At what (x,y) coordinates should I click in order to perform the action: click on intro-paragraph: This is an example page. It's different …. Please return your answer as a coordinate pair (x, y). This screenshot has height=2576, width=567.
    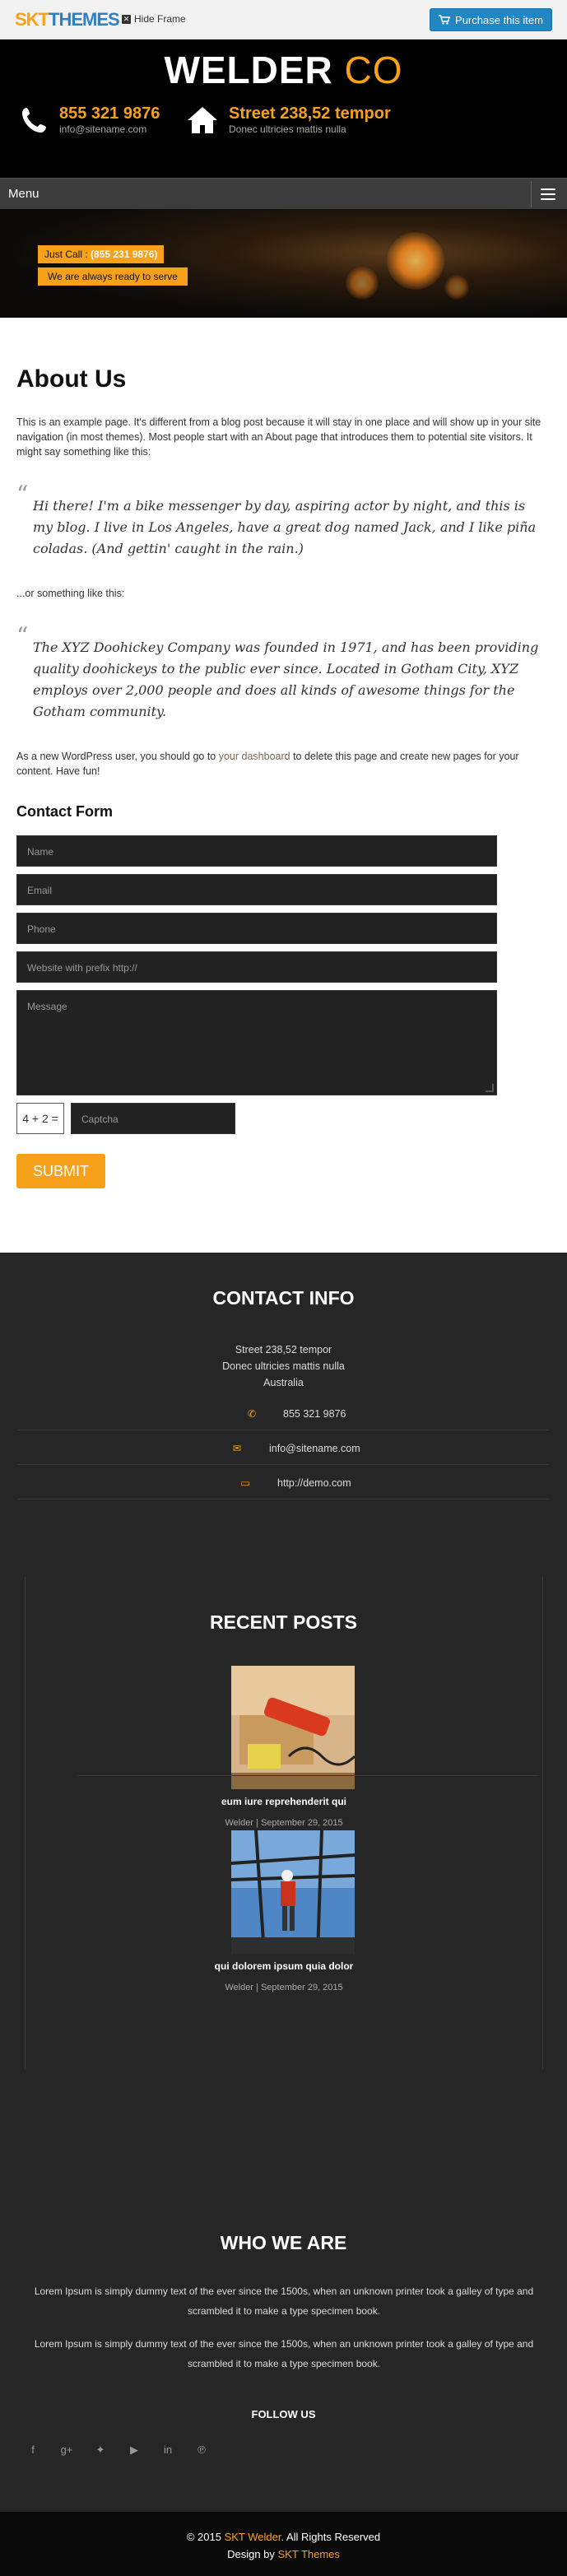
    Looking at the image, I should click on (278, 437).